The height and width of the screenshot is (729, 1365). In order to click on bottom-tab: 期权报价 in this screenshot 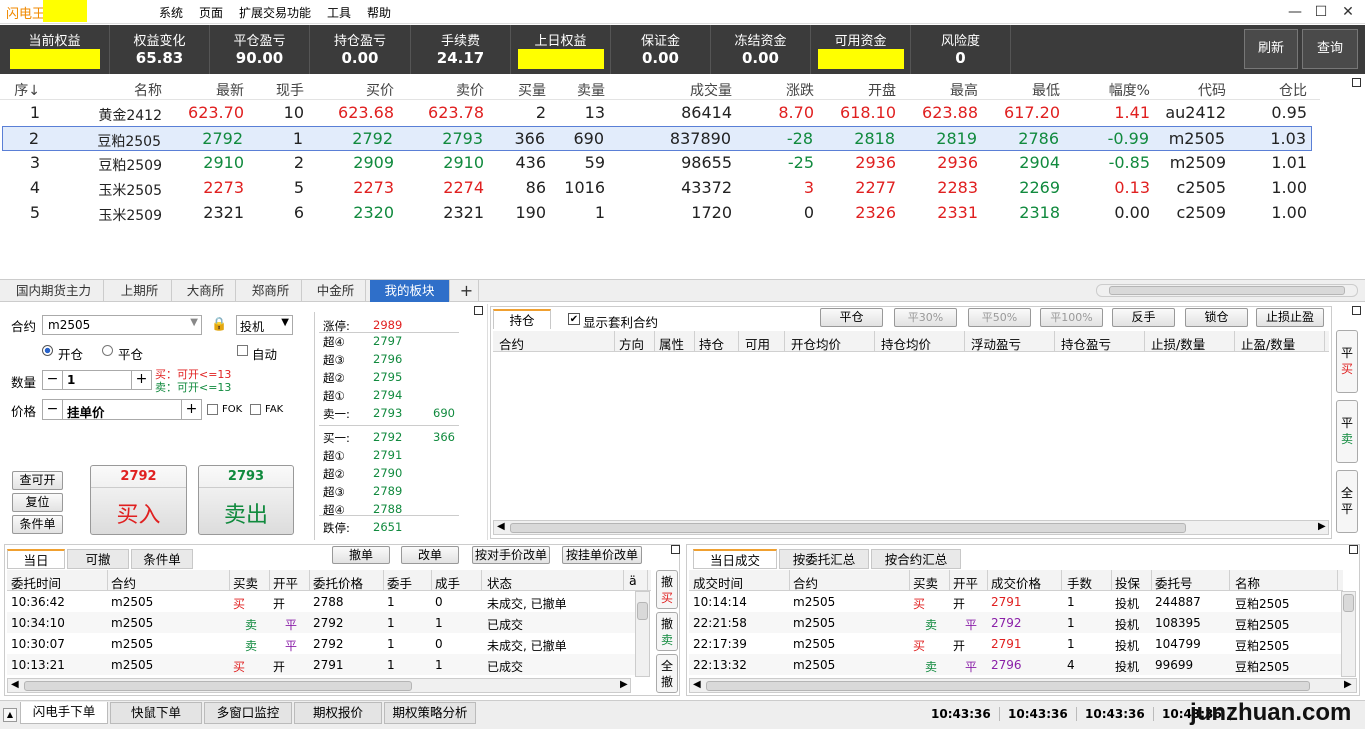, I will do `click(338, 713)`.